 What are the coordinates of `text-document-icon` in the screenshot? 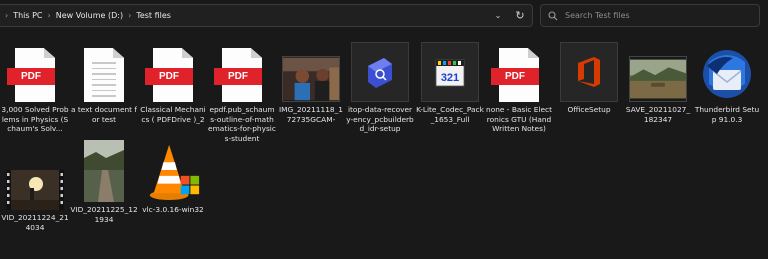 It's located at (104, 75).